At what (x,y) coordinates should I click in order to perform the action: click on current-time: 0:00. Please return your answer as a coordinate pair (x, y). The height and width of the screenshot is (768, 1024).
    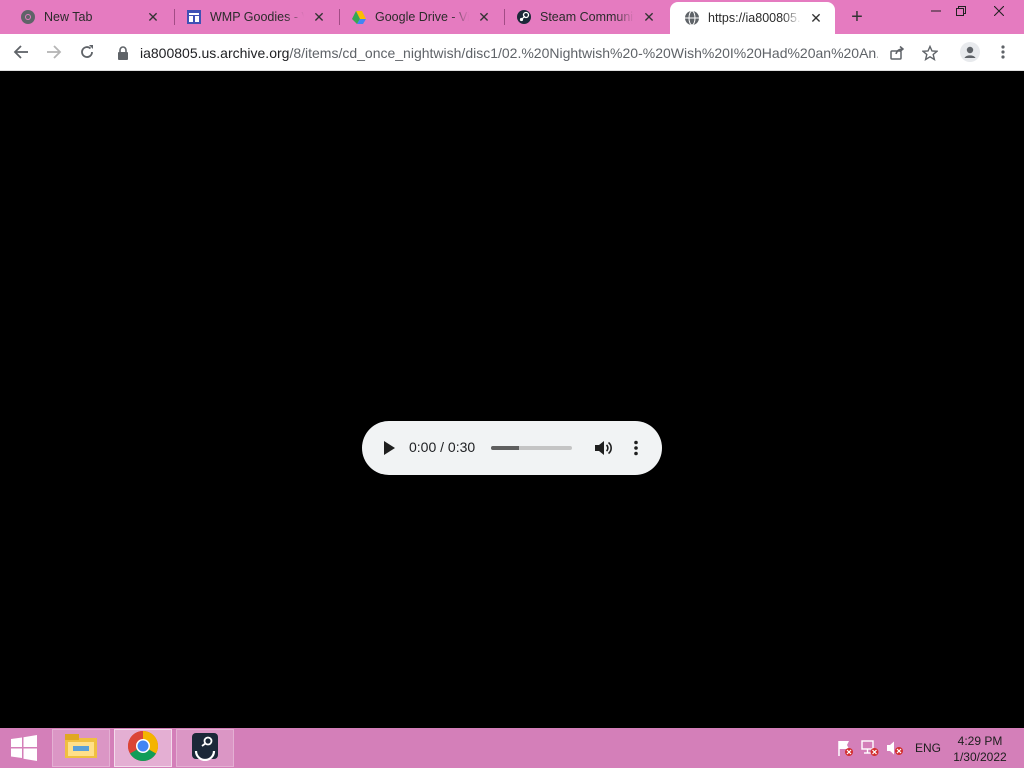
    Looking at the image, I should click on (423, 447).